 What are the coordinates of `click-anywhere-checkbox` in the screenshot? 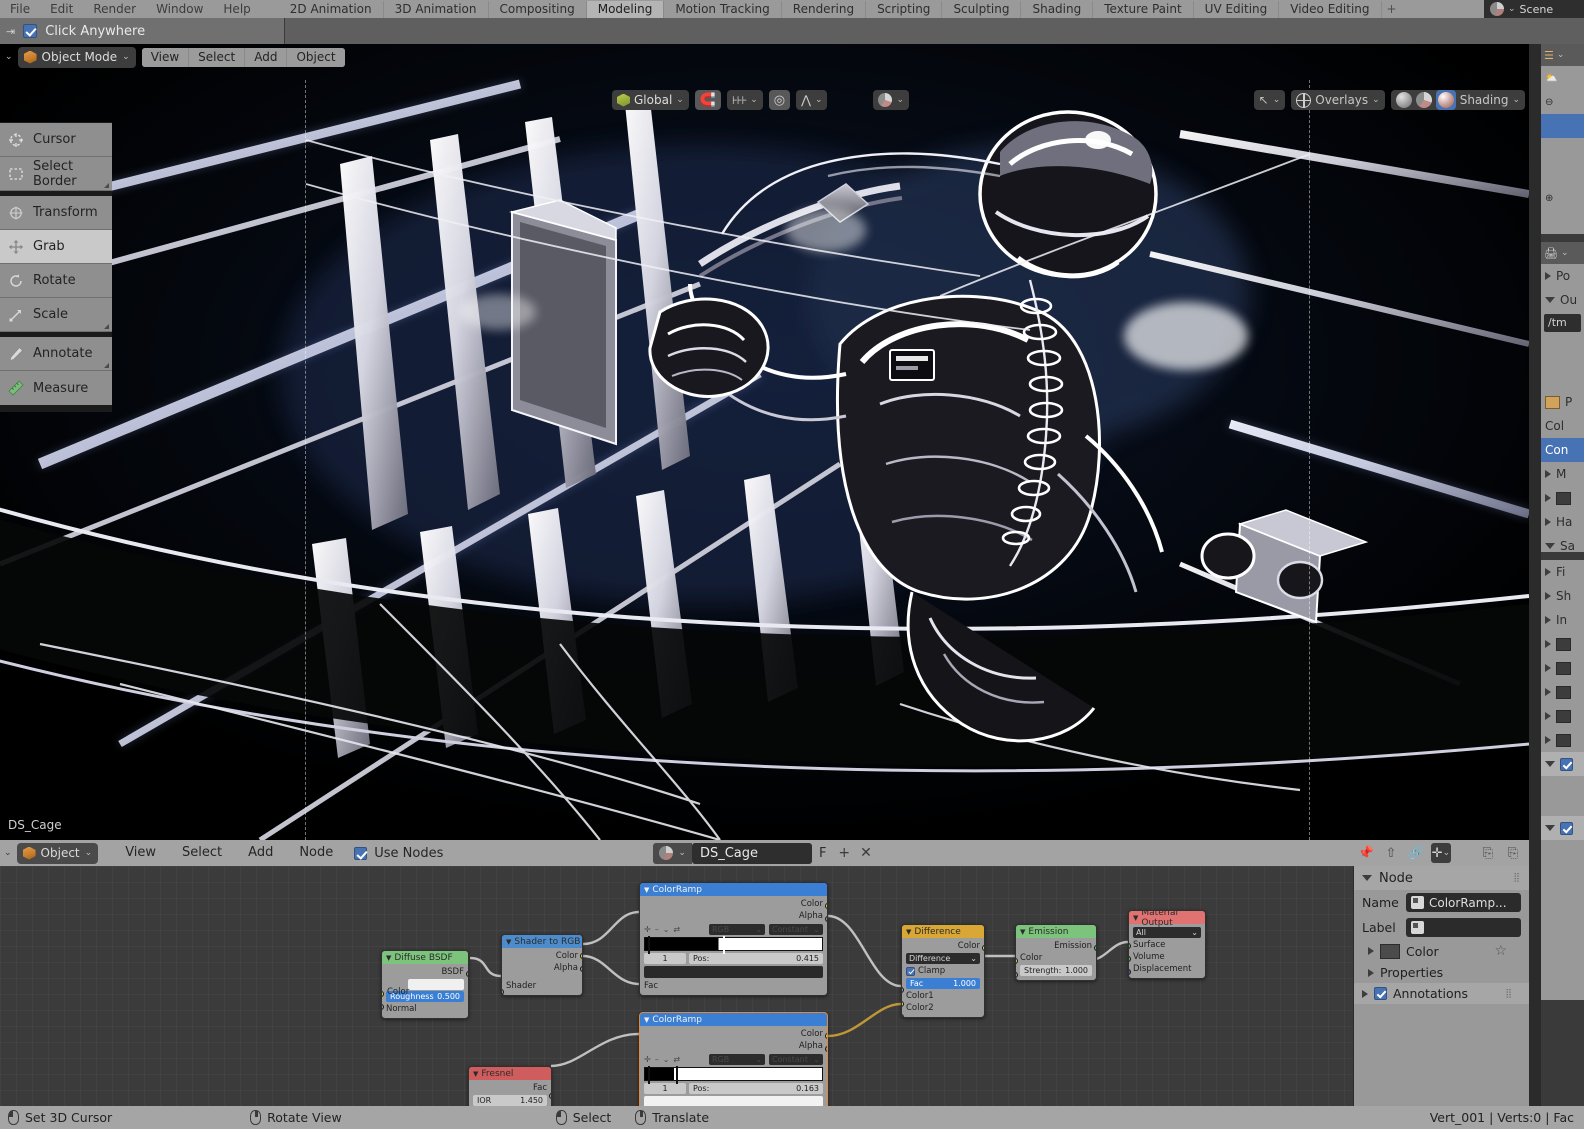 It's located at (30, 31).